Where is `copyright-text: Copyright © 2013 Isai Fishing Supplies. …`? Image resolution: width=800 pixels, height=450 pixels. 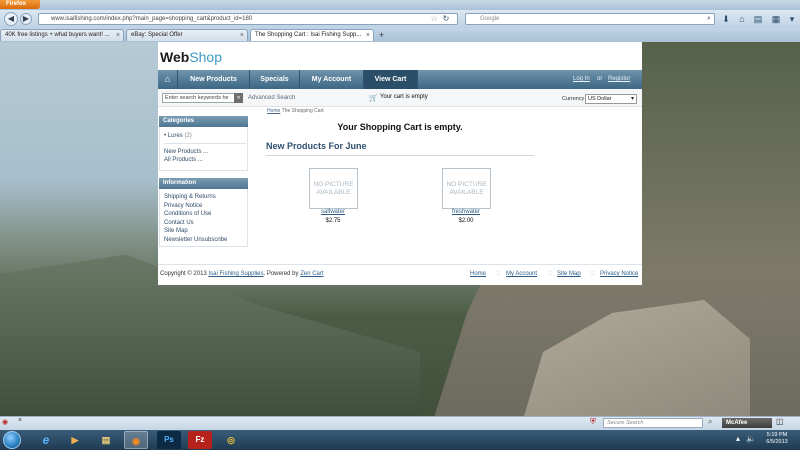
copyright-text: Copyright © 2013 Isai Fishing Supplies. … is located at coordinates (242, 274).